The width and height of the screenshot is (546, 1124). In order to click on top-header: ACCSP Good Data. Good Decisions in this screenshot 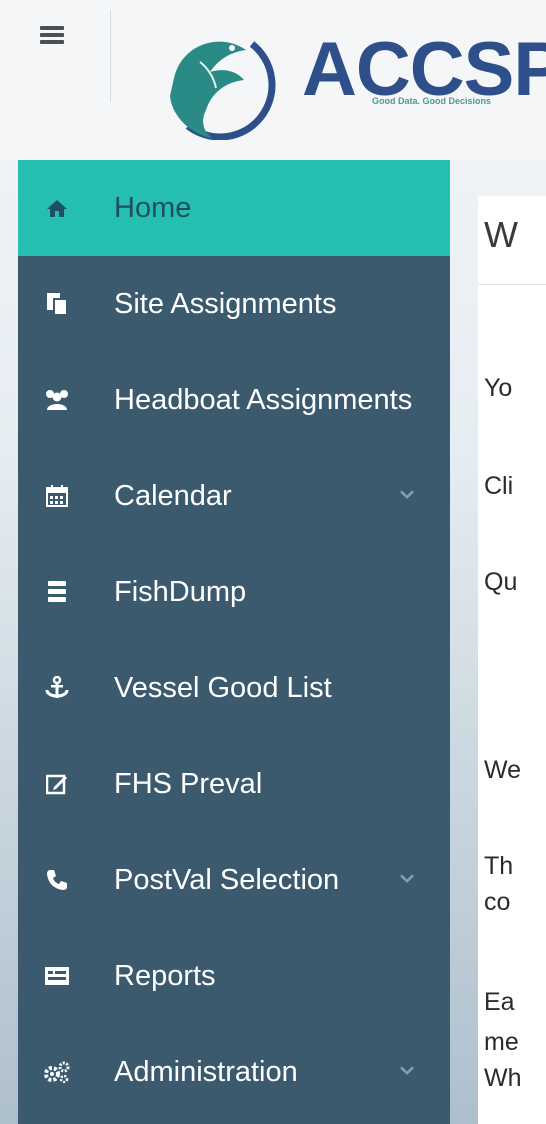, I will do `click(273, 80)`.